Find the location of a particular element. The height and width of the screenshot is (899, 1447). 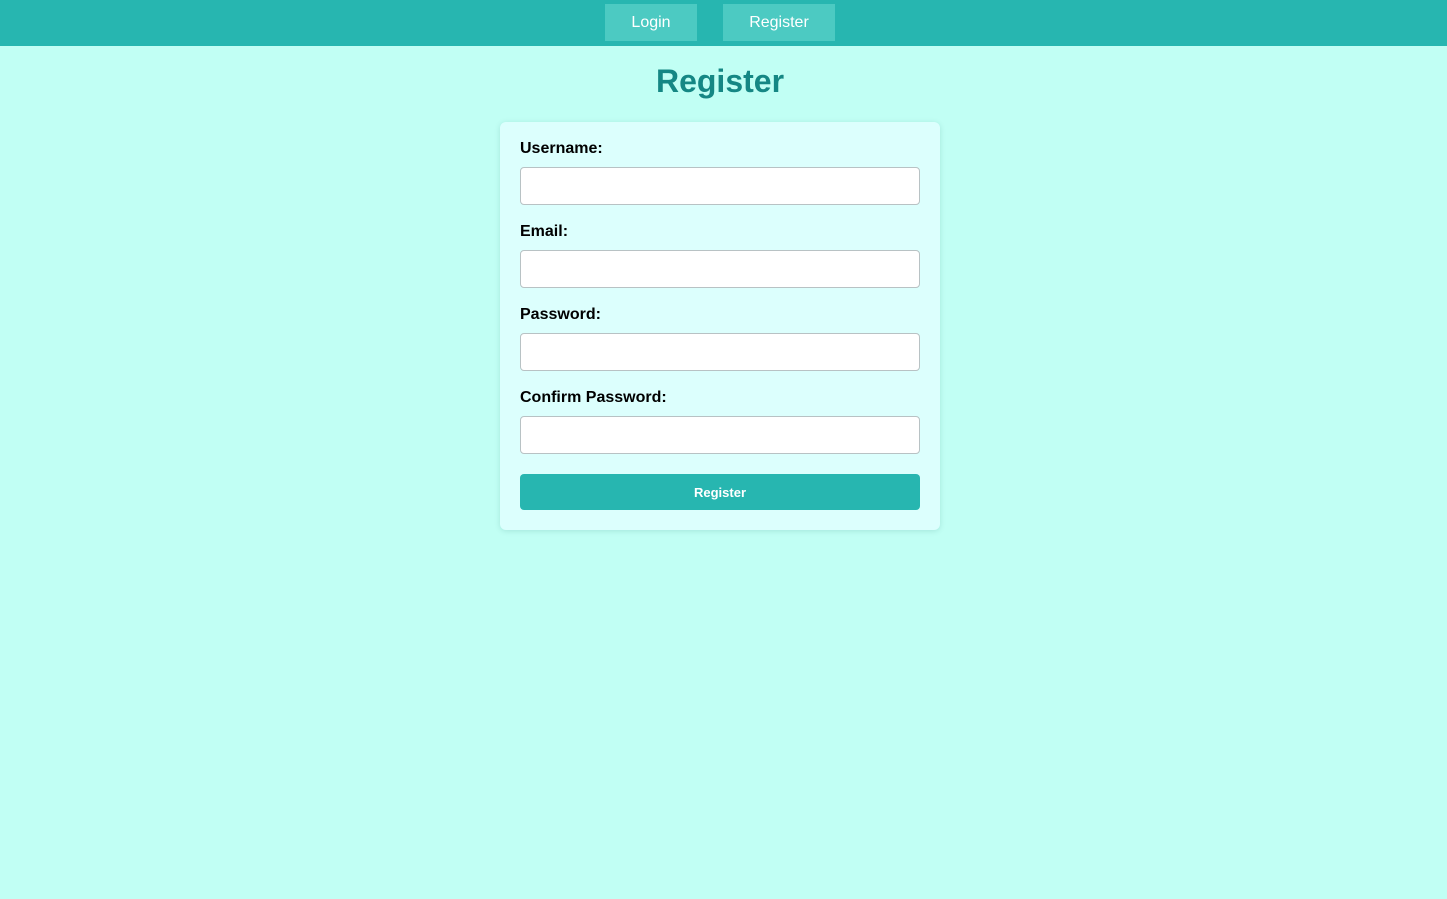

register-submit-button: Register is located at coordinates (720, 492).